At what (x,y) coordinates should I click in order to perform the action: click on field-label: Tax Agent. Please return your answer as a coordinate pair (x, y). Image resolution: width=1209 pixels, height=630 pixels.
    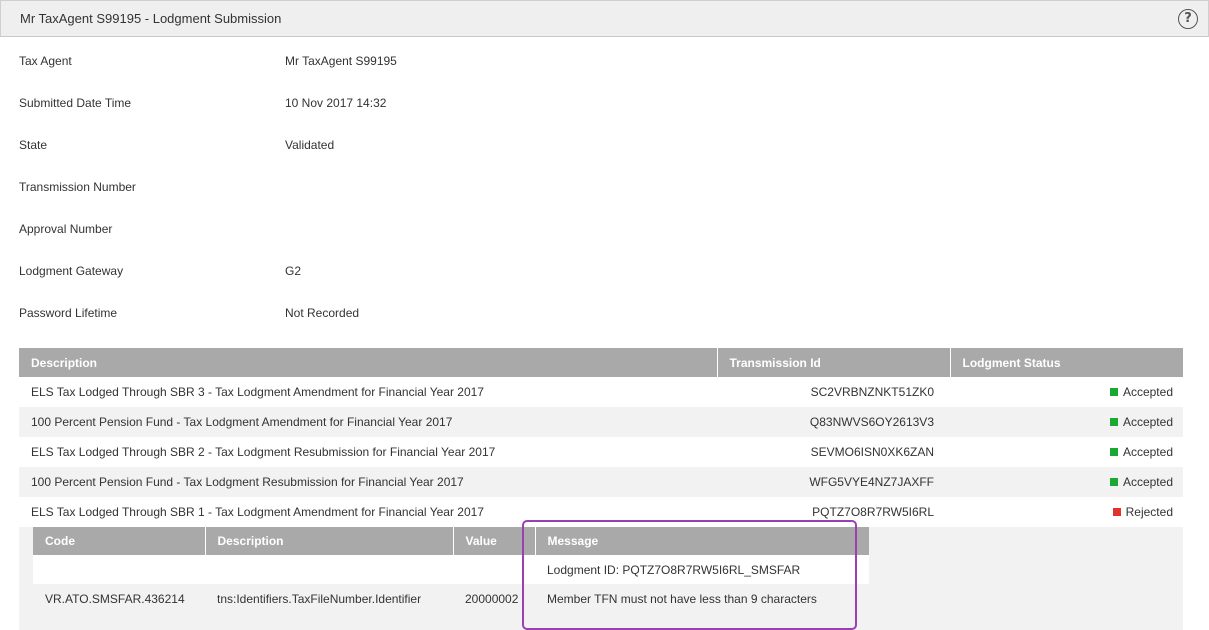
    Looking at the image, I should click on (45, 61).